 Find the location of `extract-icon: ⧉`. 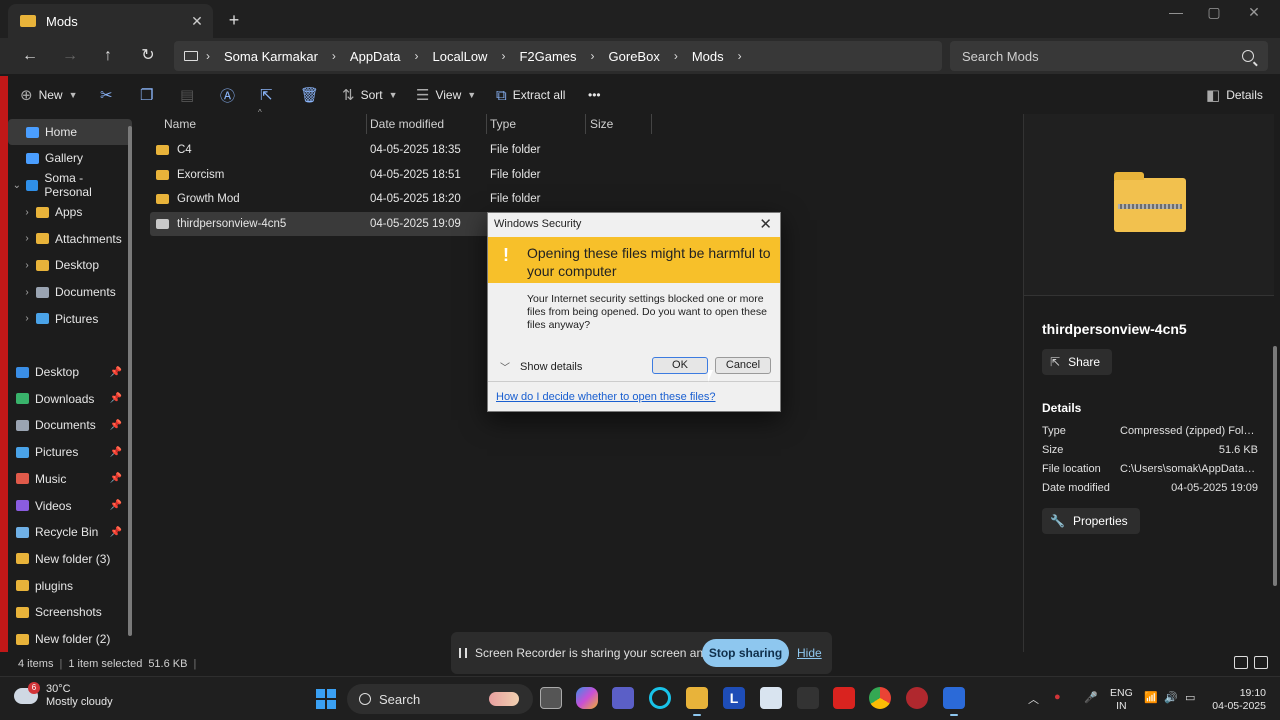

extract-icon: ⧉ is located at coordinates (501, 95).